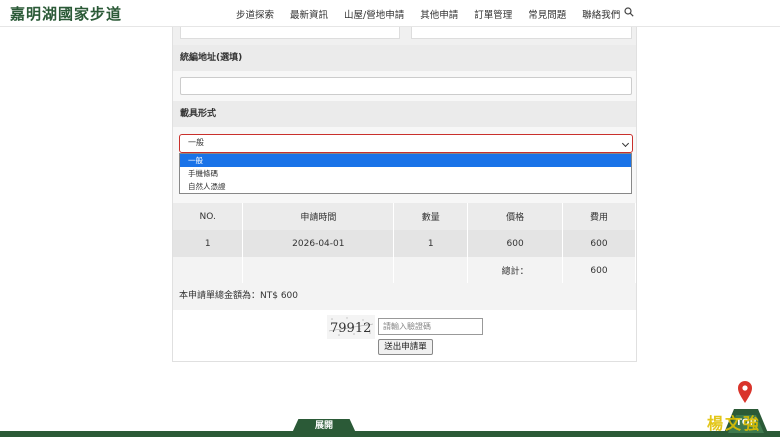  Describe the element at coordinates (66, 13) in the screenshot. I see `site-logo: 嘉明湖國家步道` at that location.